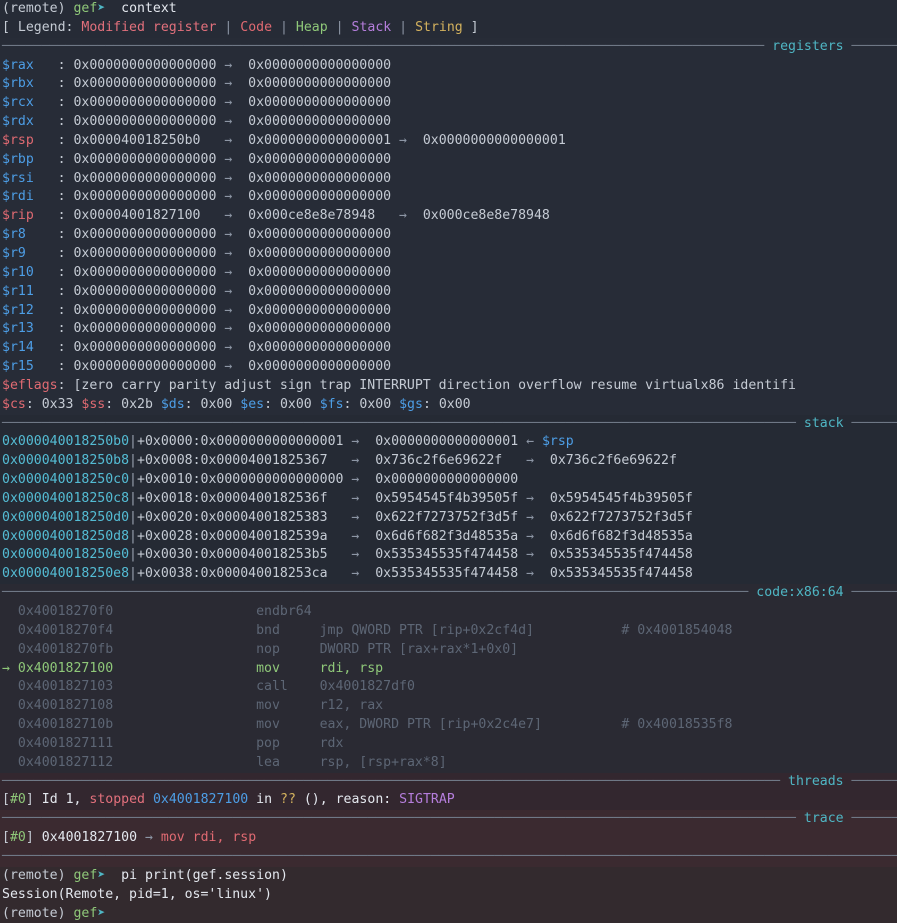 This screenshot has width=897, height=923. I want to click on register-name: $rax, so click(30, 65).